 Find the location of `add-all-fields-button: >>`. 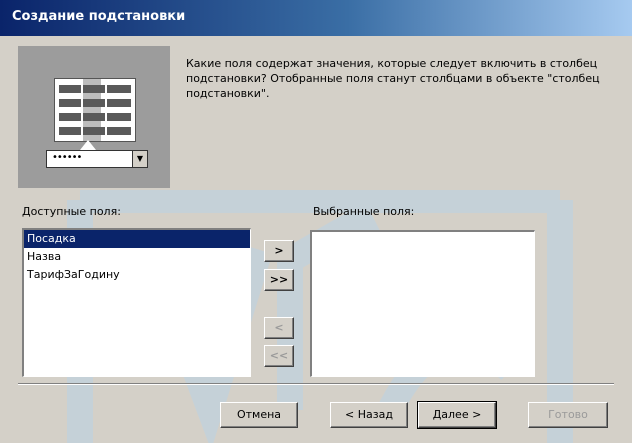

add-all-fields-button: >> is located at coordinates (279, 280).